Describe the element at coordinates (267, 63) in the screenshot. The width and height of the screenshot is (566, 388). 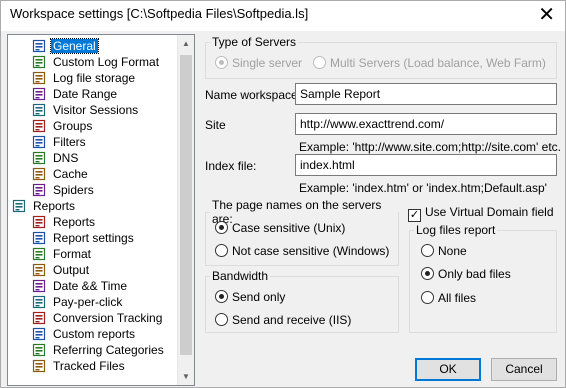
I see `single-server-label: Single server` at that location.